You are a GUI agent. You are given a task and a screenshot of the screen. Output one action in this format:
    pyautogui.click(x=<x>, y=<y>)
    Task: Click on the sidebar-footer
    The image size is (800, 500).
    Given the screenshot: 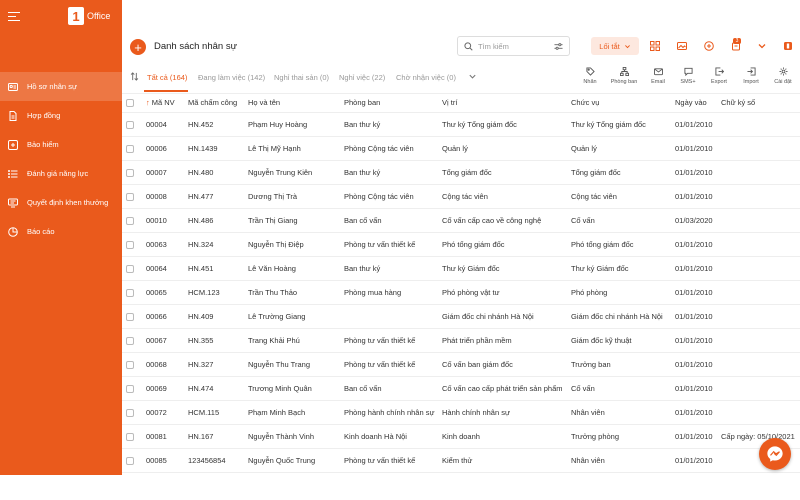 What is the action you would take?
    pyautogui.click(x=61, y=487)
    